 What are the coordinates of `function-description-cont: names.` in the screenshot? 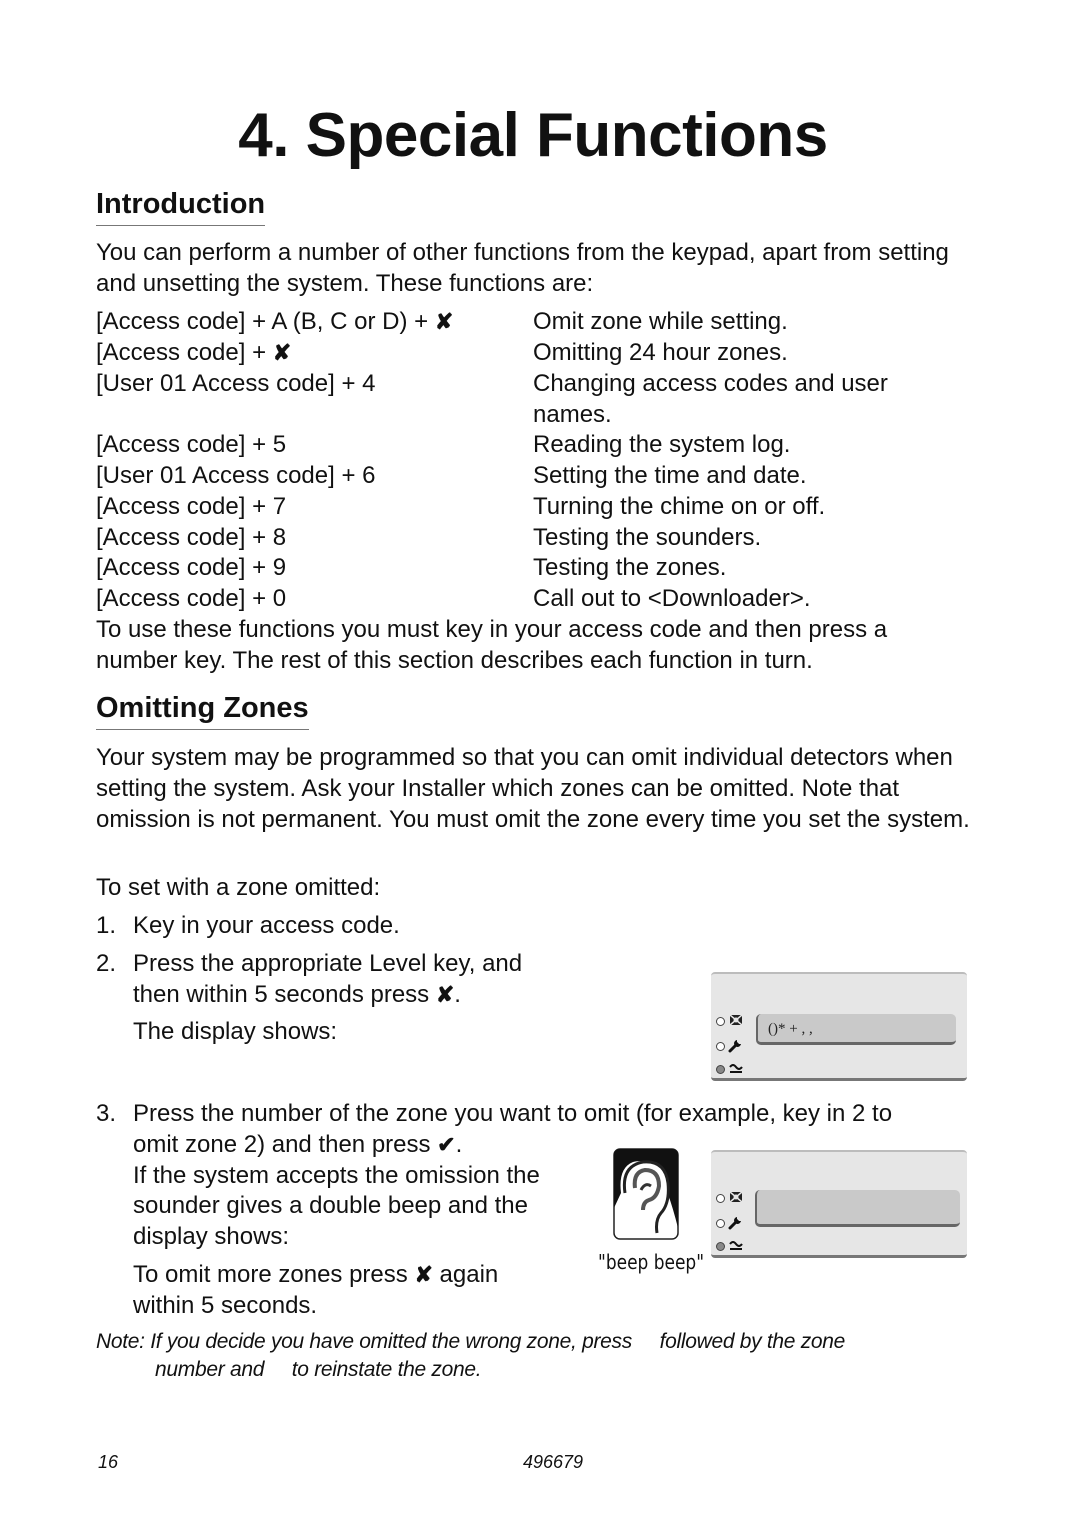 It's located at (572, 414).